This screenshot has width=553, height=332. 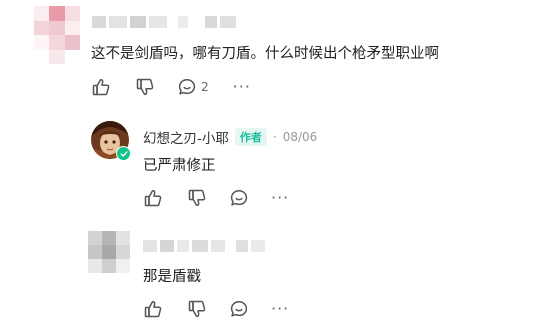 I want to click on reply-button: 2, so click(x=193, y=87).